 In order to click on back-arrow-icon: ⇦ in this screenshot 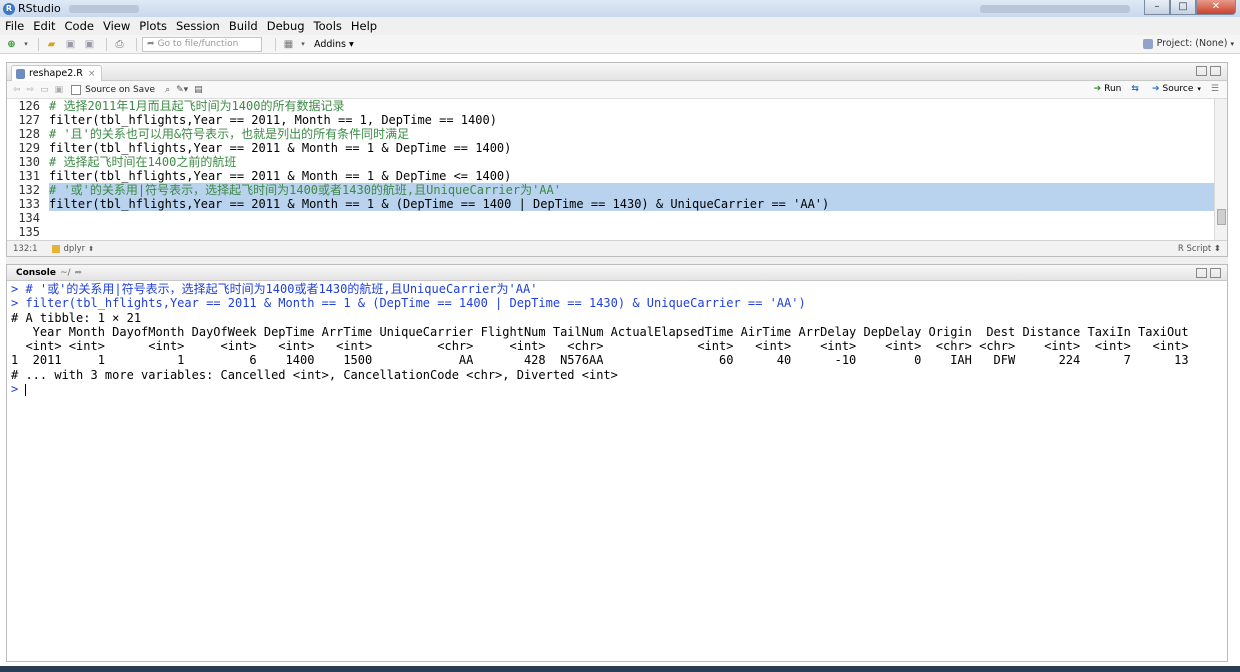, I will do `click(17, 90)`.